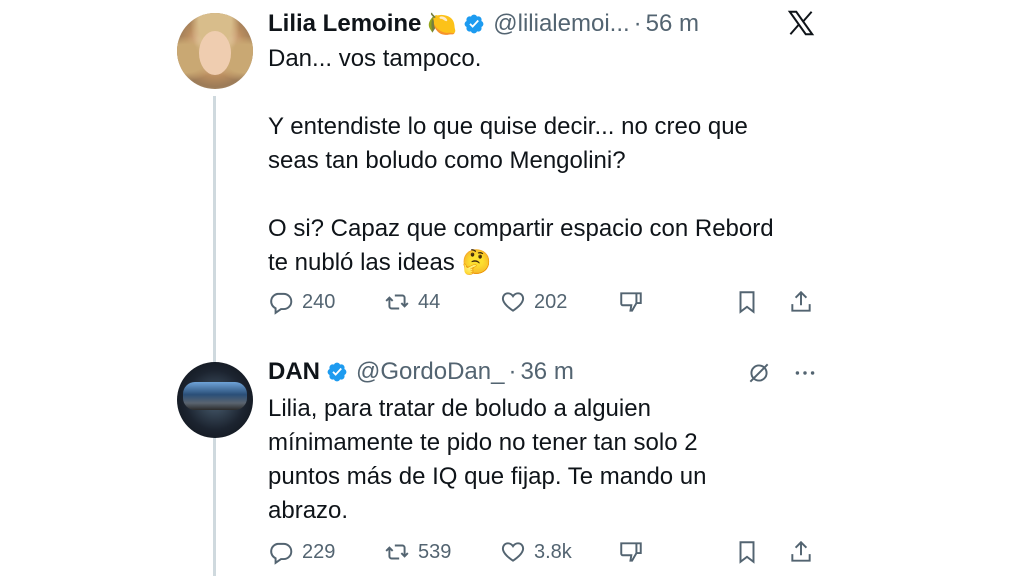 This screenshot has width=1024, height=576. What do you see at coordinates (801, 23) in the screenshot?
I see `x-logo-icon` at bounding box center [801, 23].